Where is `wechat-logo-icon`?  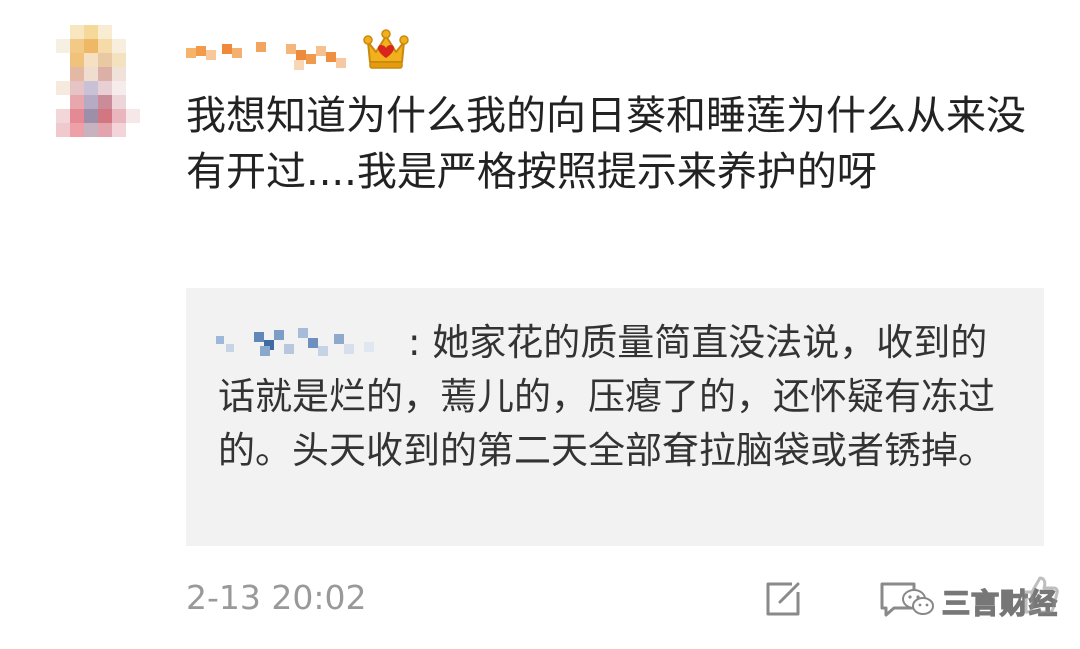 wechat-logo-icon is located at coordinates (918, 602).